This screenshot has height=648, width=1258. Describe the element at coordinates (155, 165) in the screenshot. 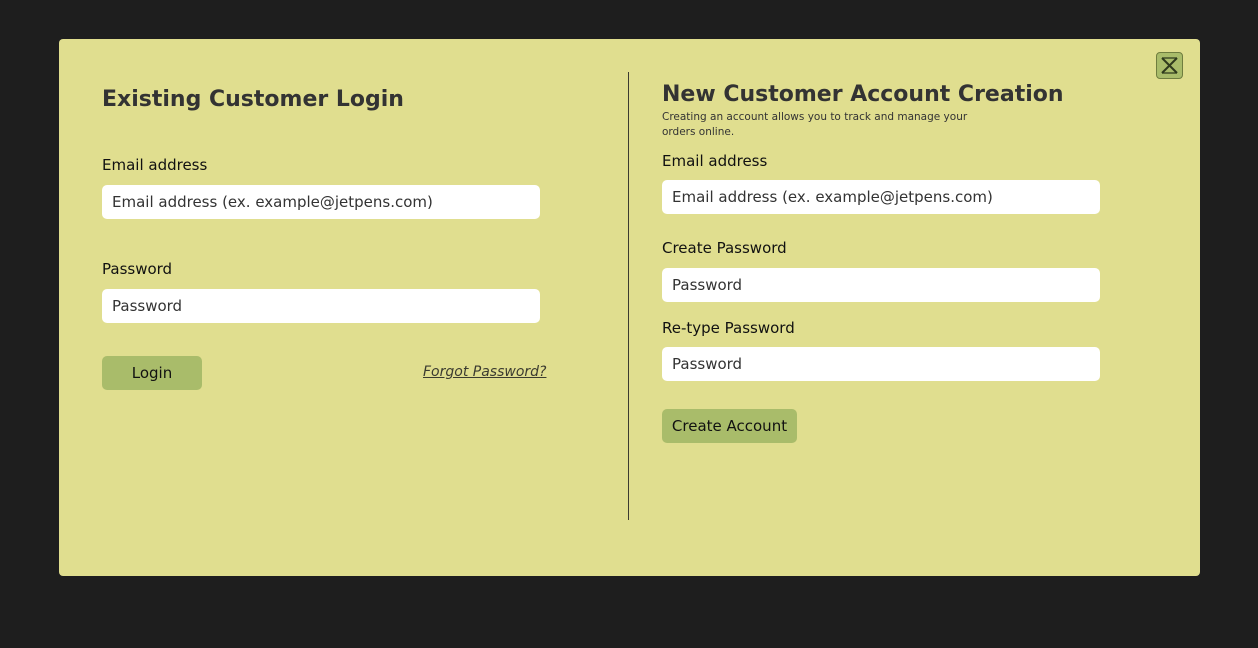

I see `login-email-label: Email address` at that location.